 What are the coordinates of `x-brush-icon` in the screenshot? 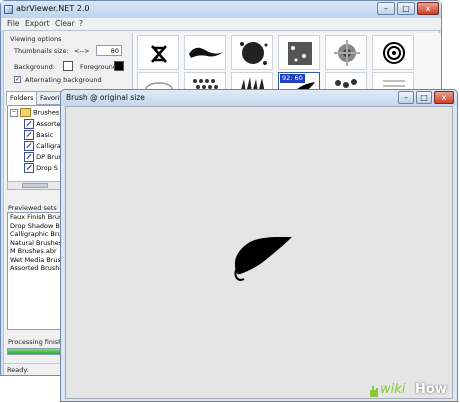 It's located at (159, 54).